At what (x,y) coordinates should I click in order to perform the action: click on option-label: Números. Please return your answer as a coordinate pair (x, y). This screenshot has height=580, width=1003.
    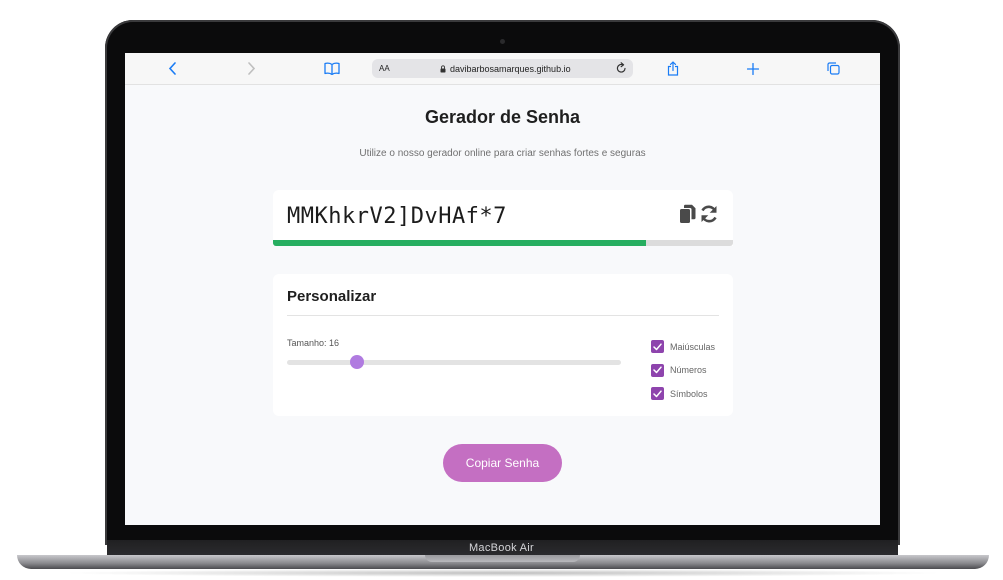
    Looking at the image, I should click on (688, 370).